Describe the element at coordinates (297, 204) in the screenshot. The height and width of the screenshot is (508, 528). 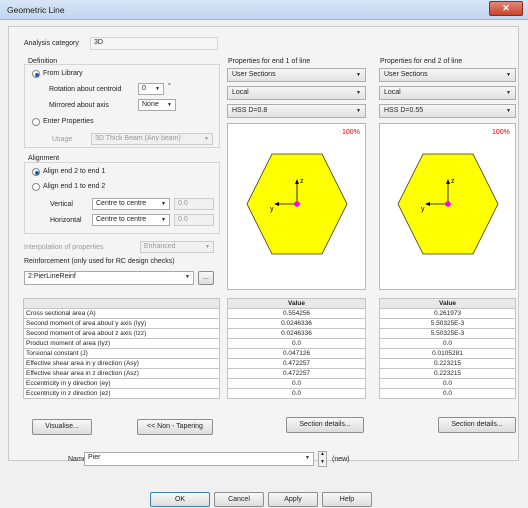
I see `end1-hexagon-graphic: z y` at that location.